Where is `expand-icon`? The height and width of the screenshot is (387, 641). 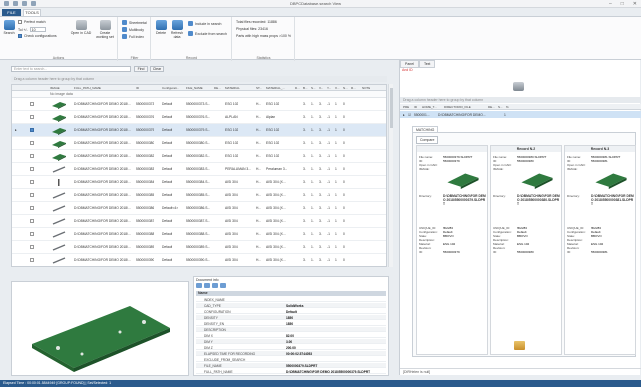
expand-icon is located at coordinates (215, 285).